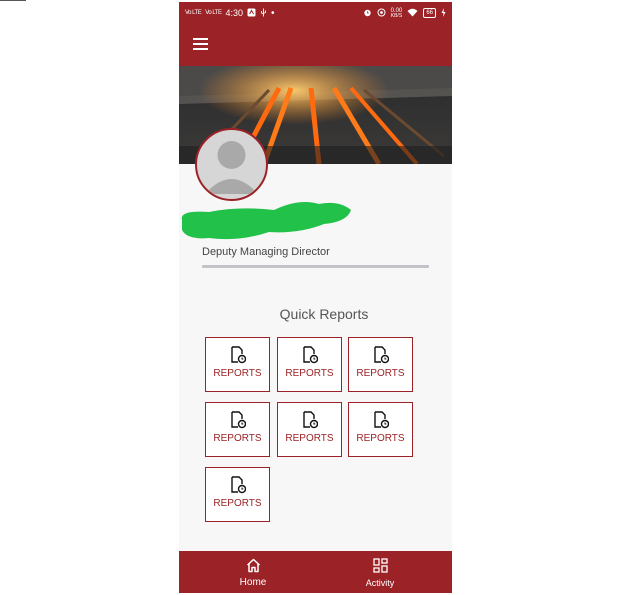  Describe the element at coordinates (381, 13) in the screenshot. I see `data-speed-icon` at that location.